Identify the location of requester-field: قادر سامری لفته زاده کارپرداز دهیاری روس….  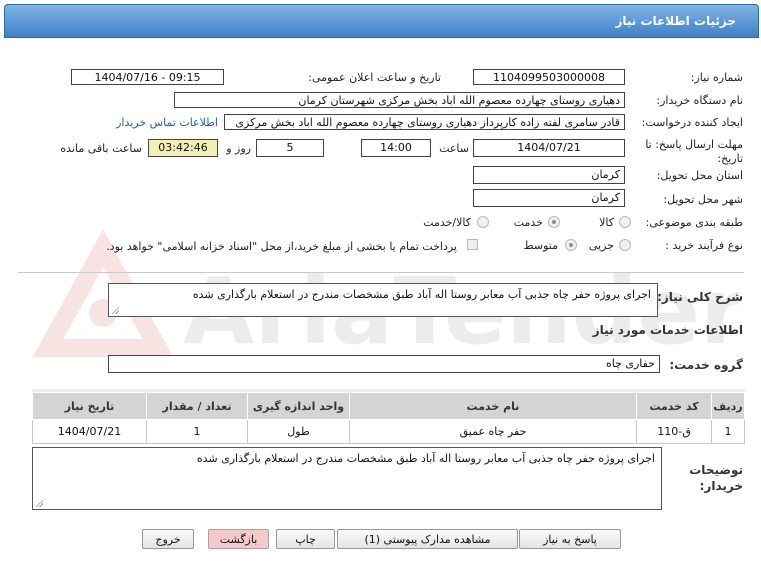
(424, 122).